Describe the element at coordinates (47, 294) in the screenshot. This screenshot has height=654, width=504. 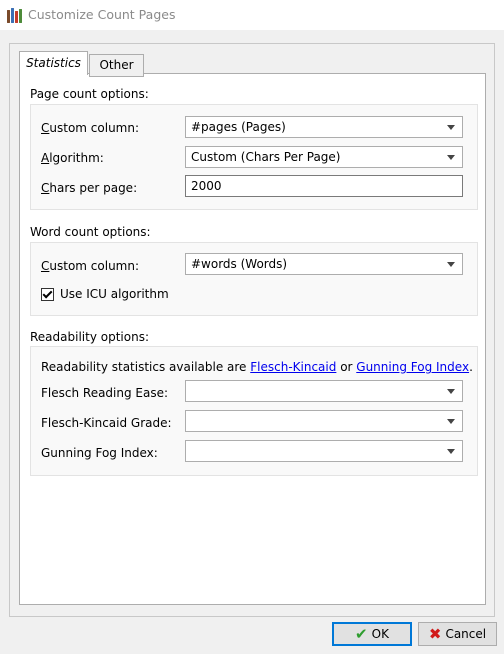
I see `icu-checkbox` at that location.